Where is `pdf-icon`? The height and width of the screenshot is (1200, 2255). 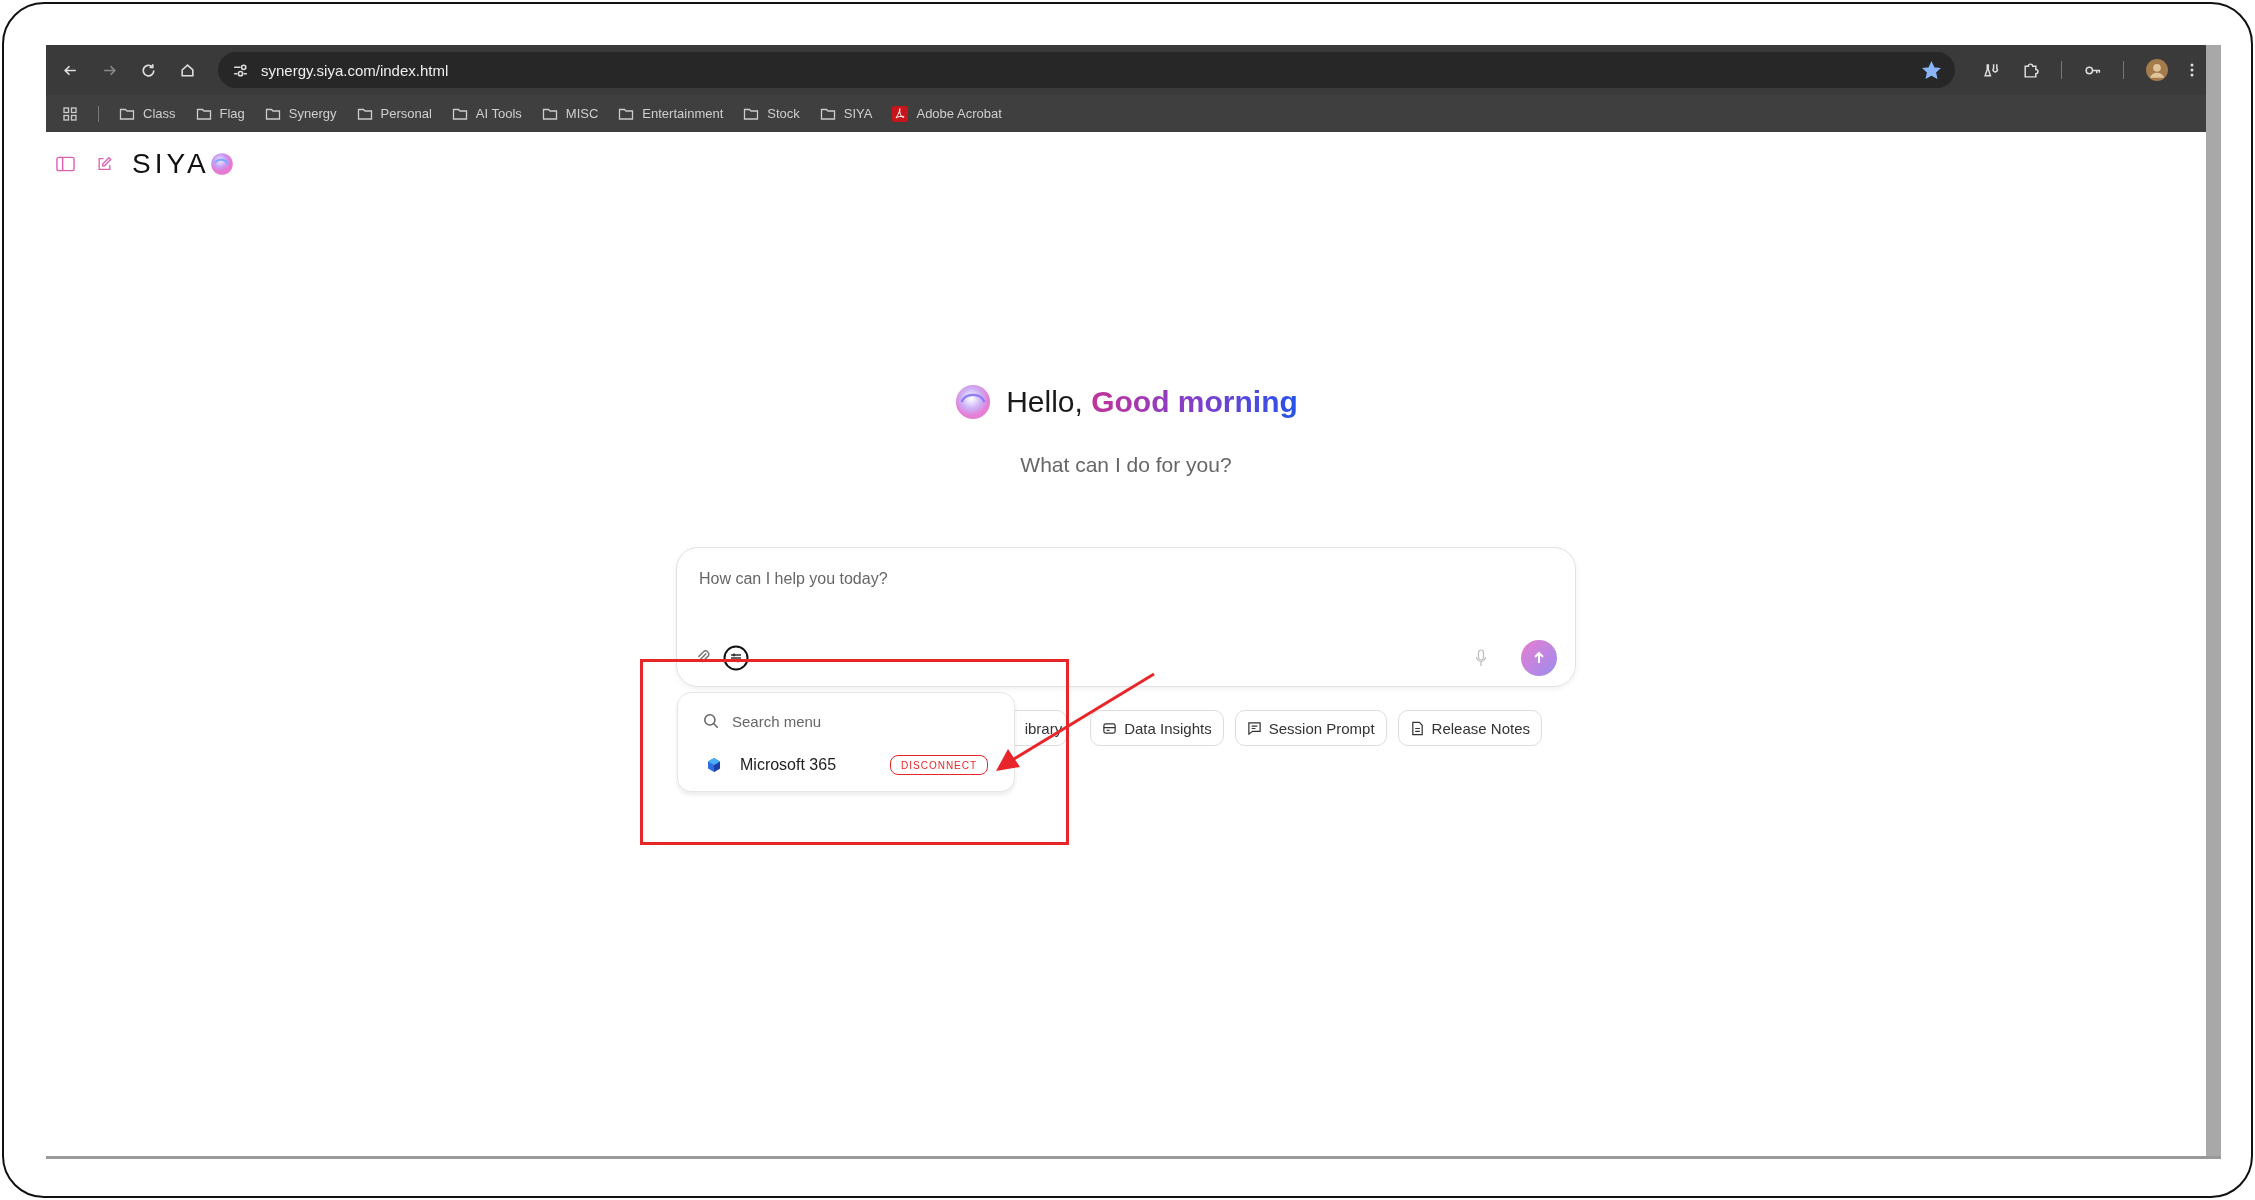 pdf-icon is located at coordinates (900, 113).